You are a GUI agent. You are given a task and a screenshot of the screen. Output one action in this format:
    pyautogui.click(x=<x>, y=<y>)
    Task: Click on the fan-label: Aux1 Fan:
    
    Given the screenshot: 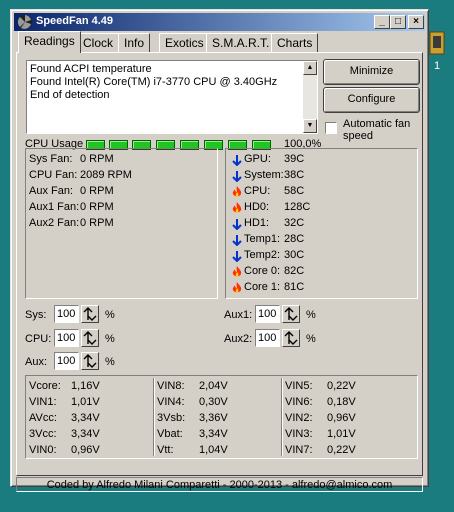 What is the action you would take?
    pyautogui.click(x=54, y=207)
    